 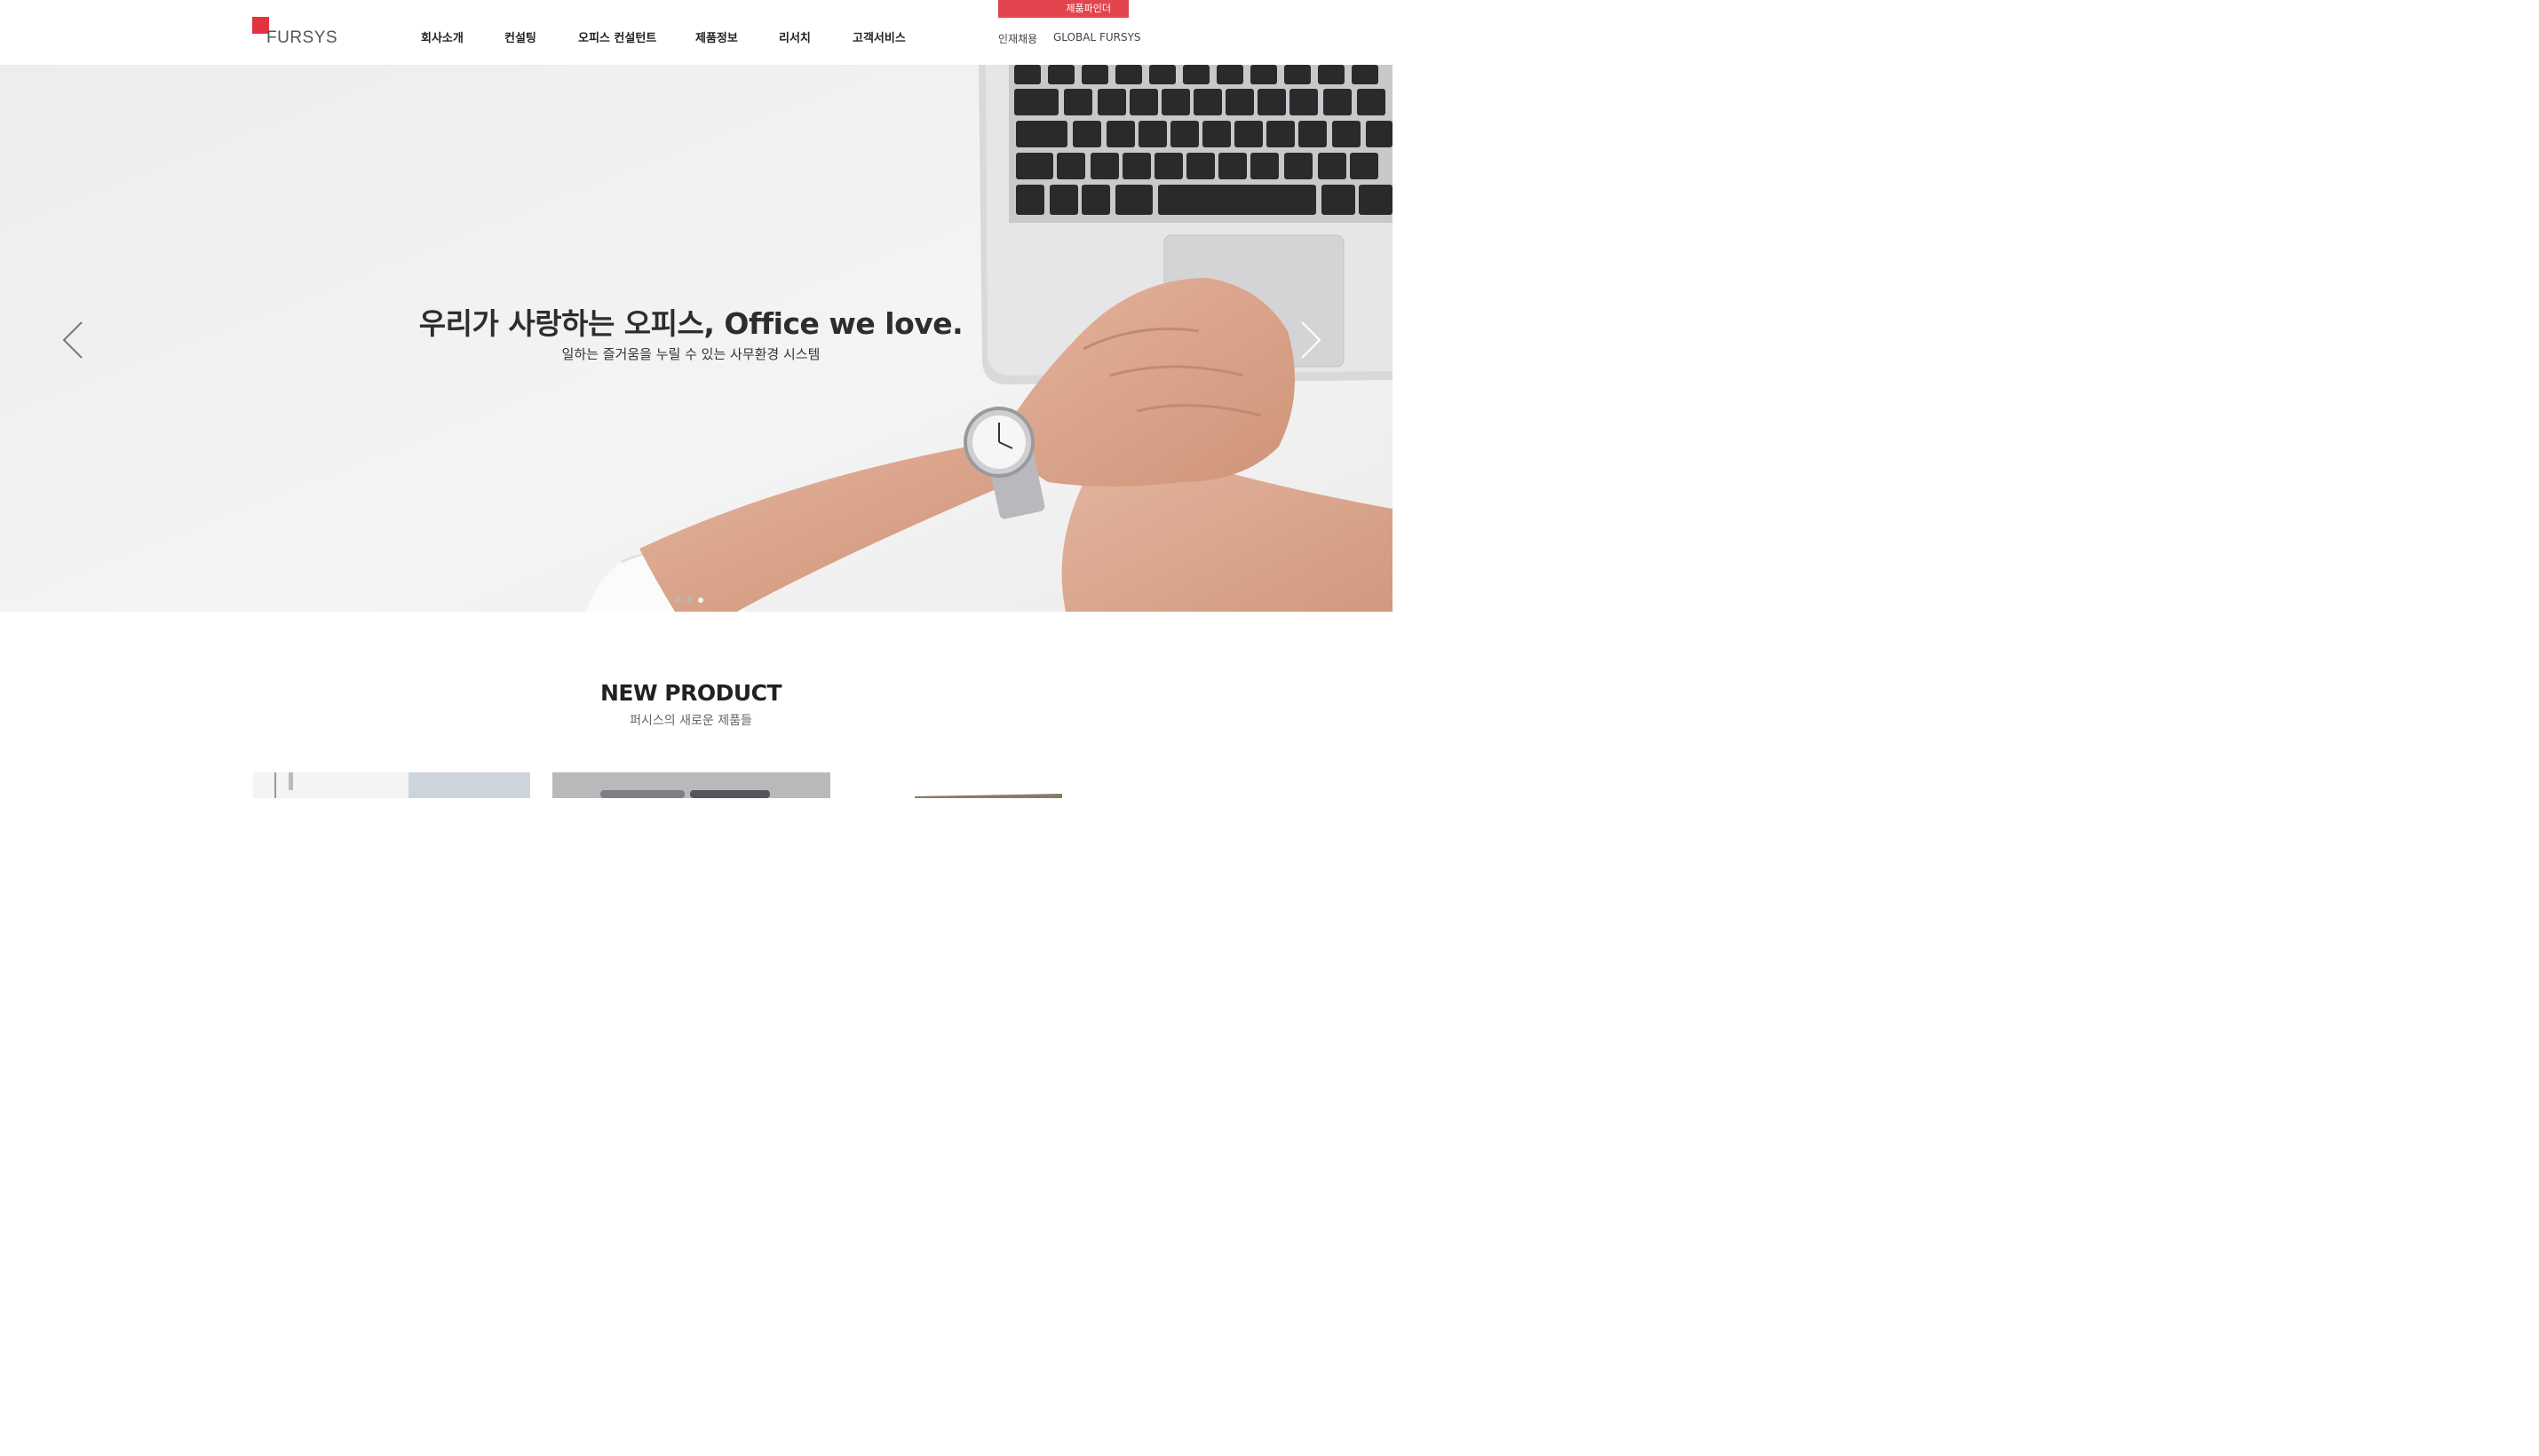 I want to click on nav-item-consulting: 컨설팅, so click(x=520, y=36).